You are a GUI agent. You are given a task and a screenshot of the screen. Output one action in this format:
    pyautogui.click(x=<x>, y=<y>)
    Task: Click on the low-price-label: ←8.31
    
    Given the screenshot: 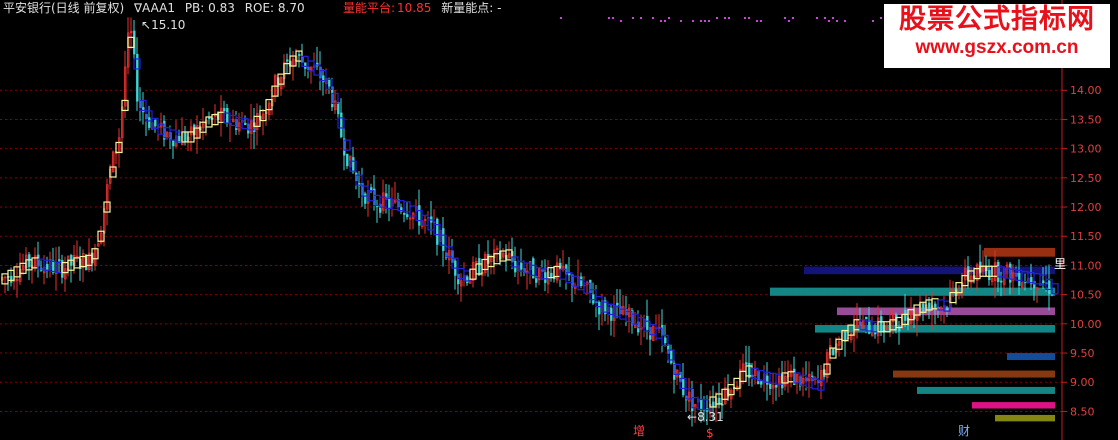 What is the action you would take?
    pyautogui.click(x=705, y=417)
    